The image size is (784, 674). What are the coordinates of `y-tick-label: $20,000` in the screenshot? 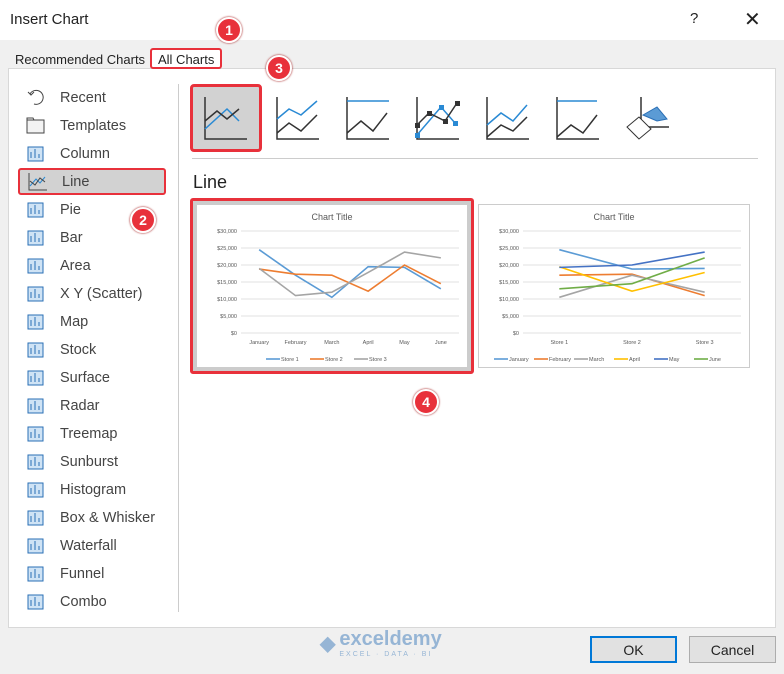 It's located at (509, 266).